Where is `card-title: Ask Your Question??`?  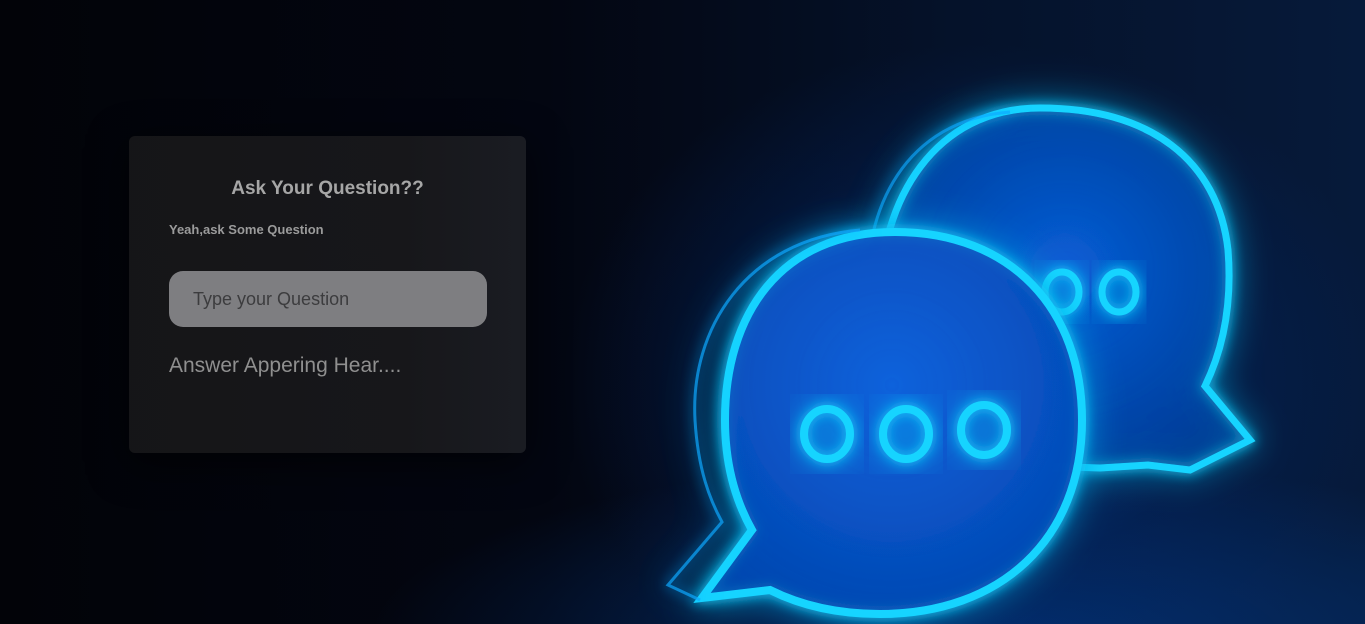
card-title: Ask Your Question?? is located at coordinates (327, 188).